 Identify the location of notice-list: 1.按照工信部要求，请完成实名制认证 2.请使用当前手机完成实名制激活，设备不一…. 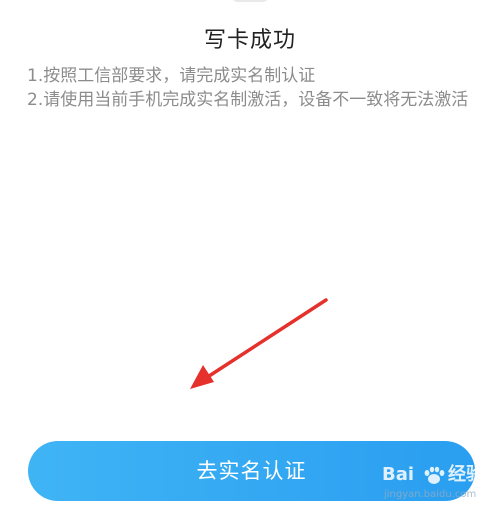
(254, 88).